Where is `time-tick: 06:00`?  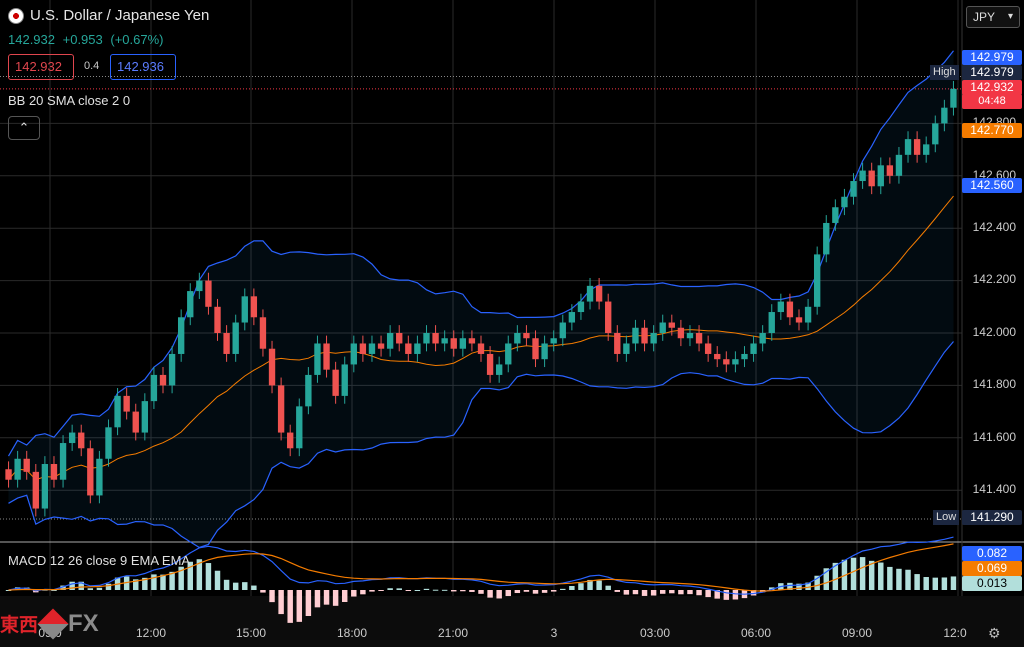
time-tick: 06:00 is located at coordinates (756, 633).